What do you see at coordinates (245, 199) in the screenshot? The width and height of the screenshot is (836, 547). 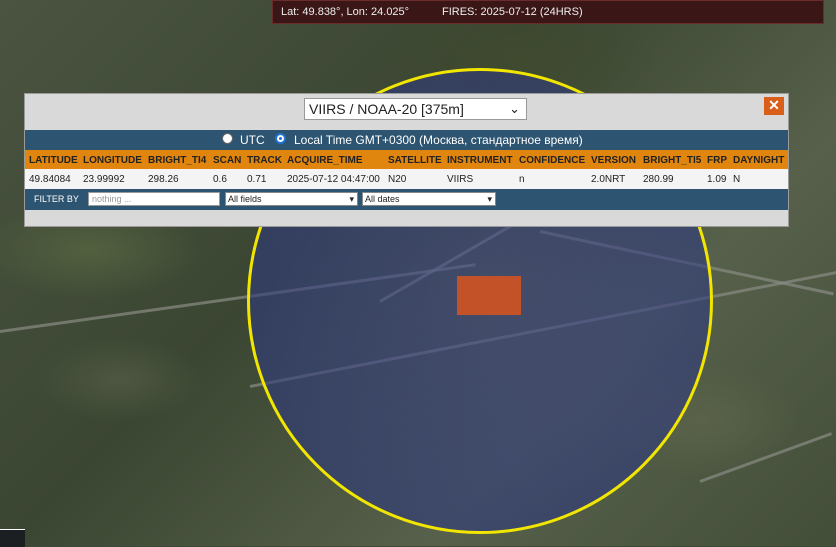 I see `field-select-value: All fields` at bounding box center [245, 199].